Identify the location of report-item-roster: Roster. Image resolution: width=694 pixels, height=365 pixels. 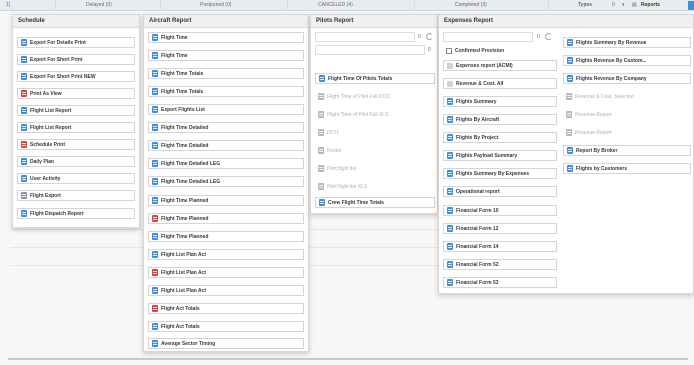
(375, 150).